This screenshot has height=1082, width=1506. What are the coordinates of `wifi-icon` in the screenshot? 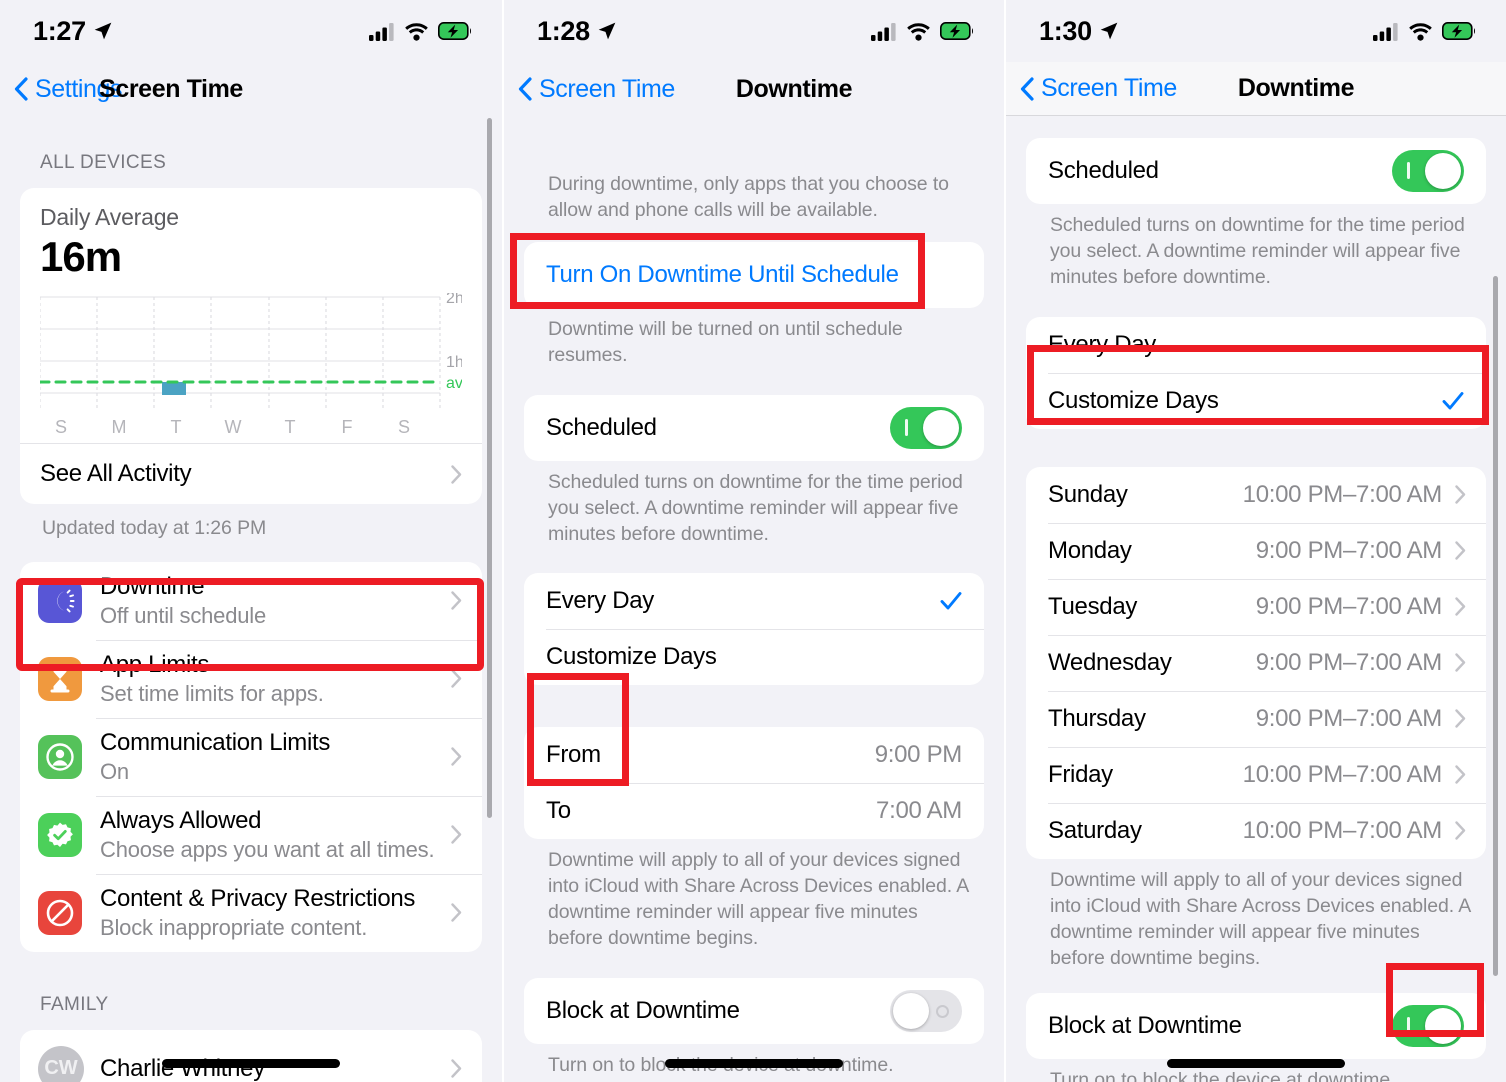 It's located at (1420, 31).